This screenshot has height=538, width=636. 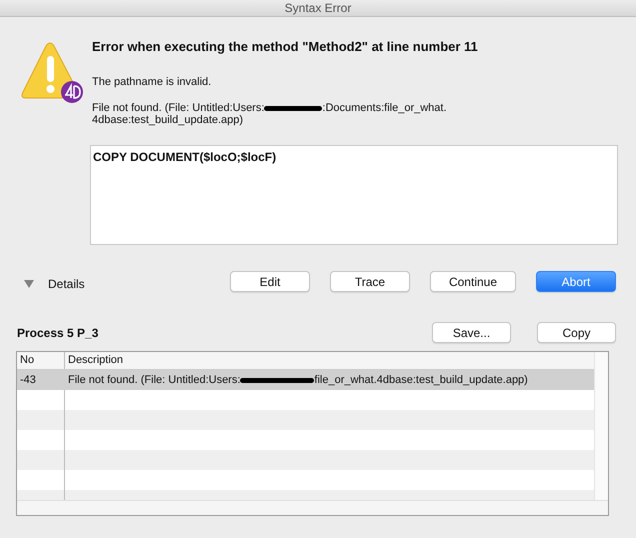 I want to click on process-title: Process 5 P_3, so click(x=57, y=333).